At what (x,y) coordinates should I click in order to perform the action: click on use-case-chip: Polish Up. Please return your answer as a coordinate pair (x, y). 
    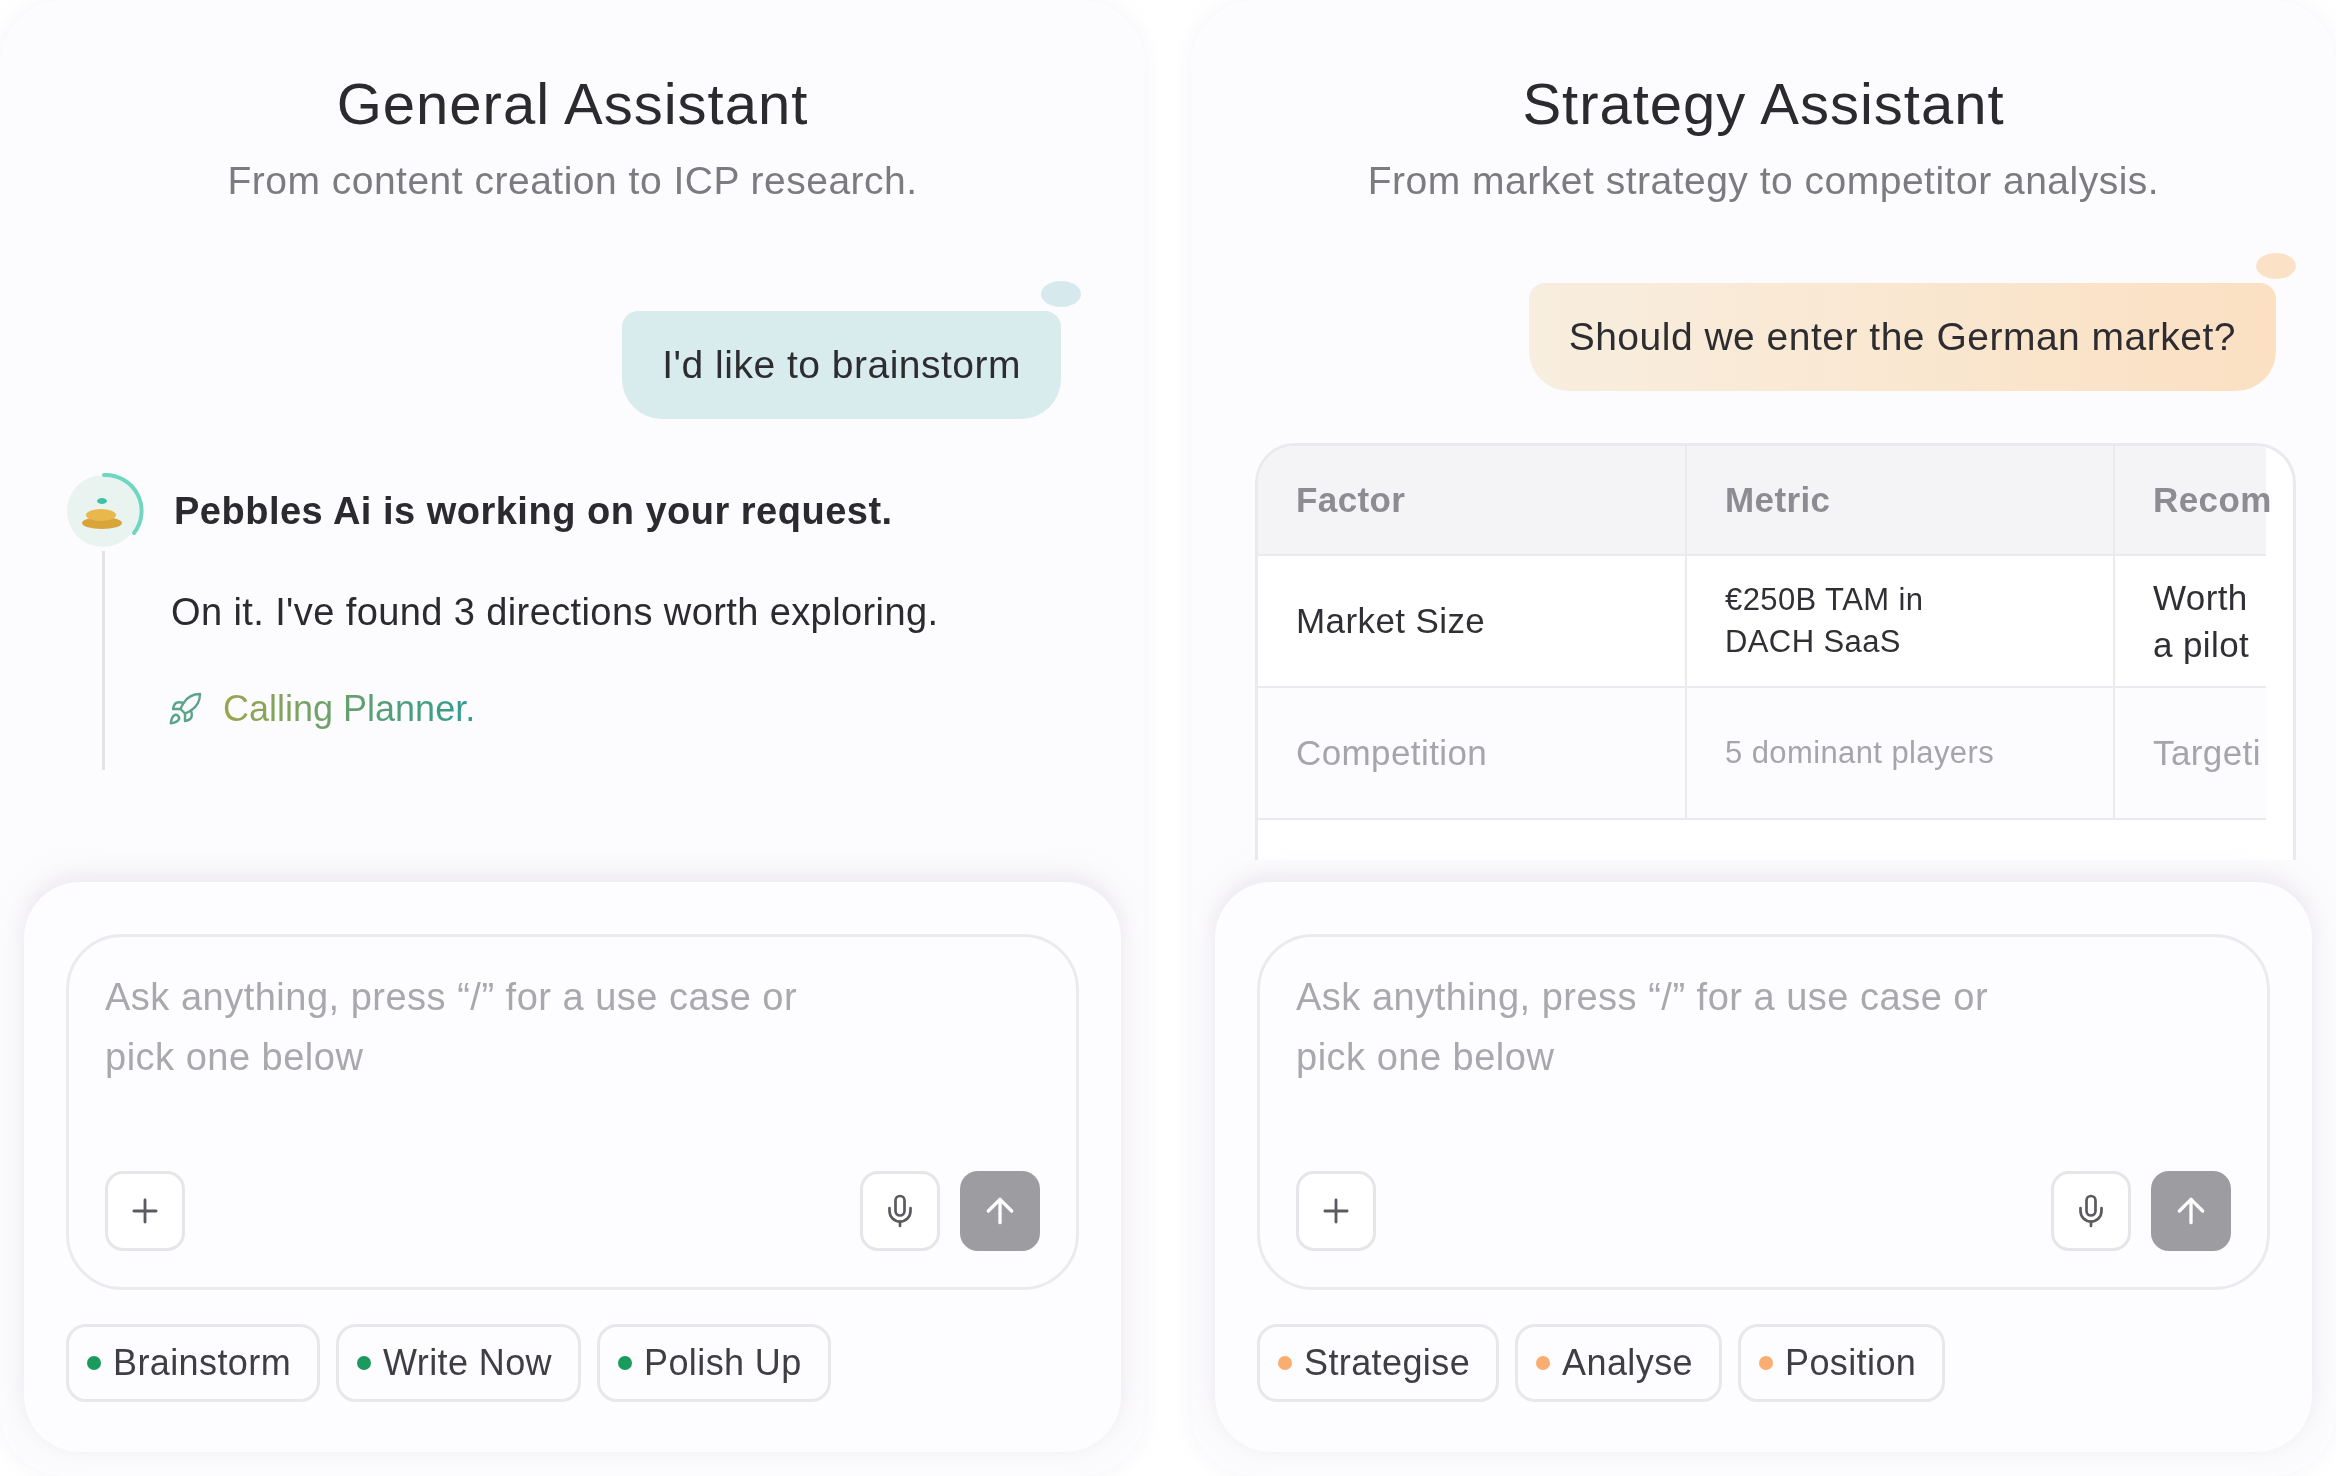
    Looking at the image, I should click on (714, 1363).